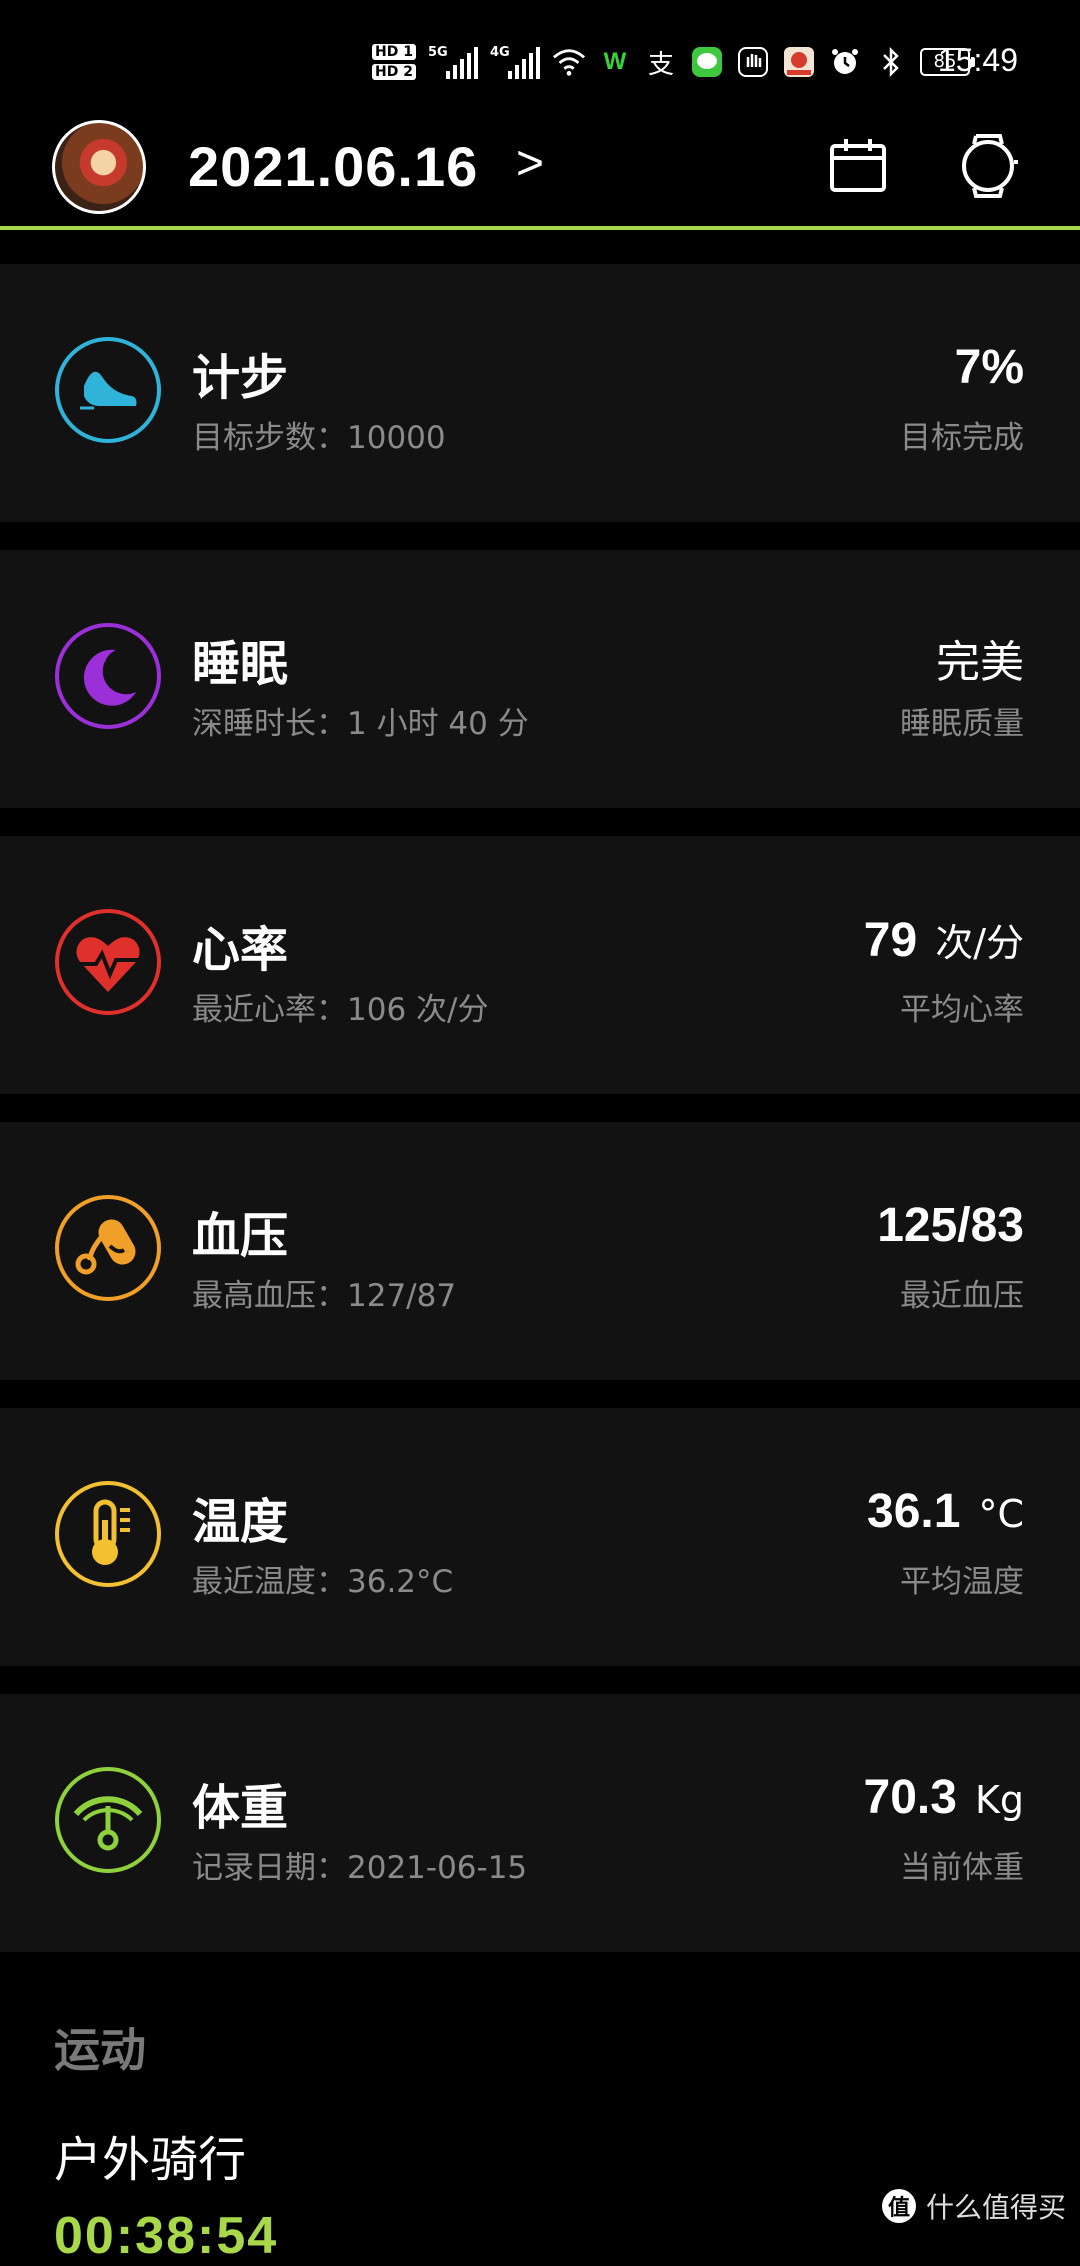  What do you see at coordinates (540, 965) in the screenshot?
I see `heart-rate-card: 心率 最近心率：106 次/分 79 次/分 平均心率` at bounding box center [540, 965].